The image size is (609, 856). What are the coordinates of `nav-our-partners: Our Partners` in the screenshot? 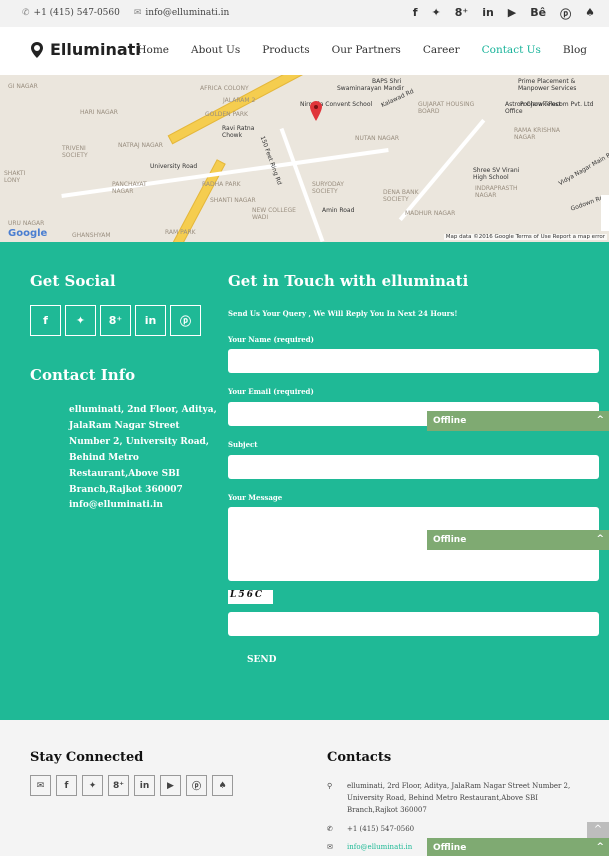 It's located at (366, 50).